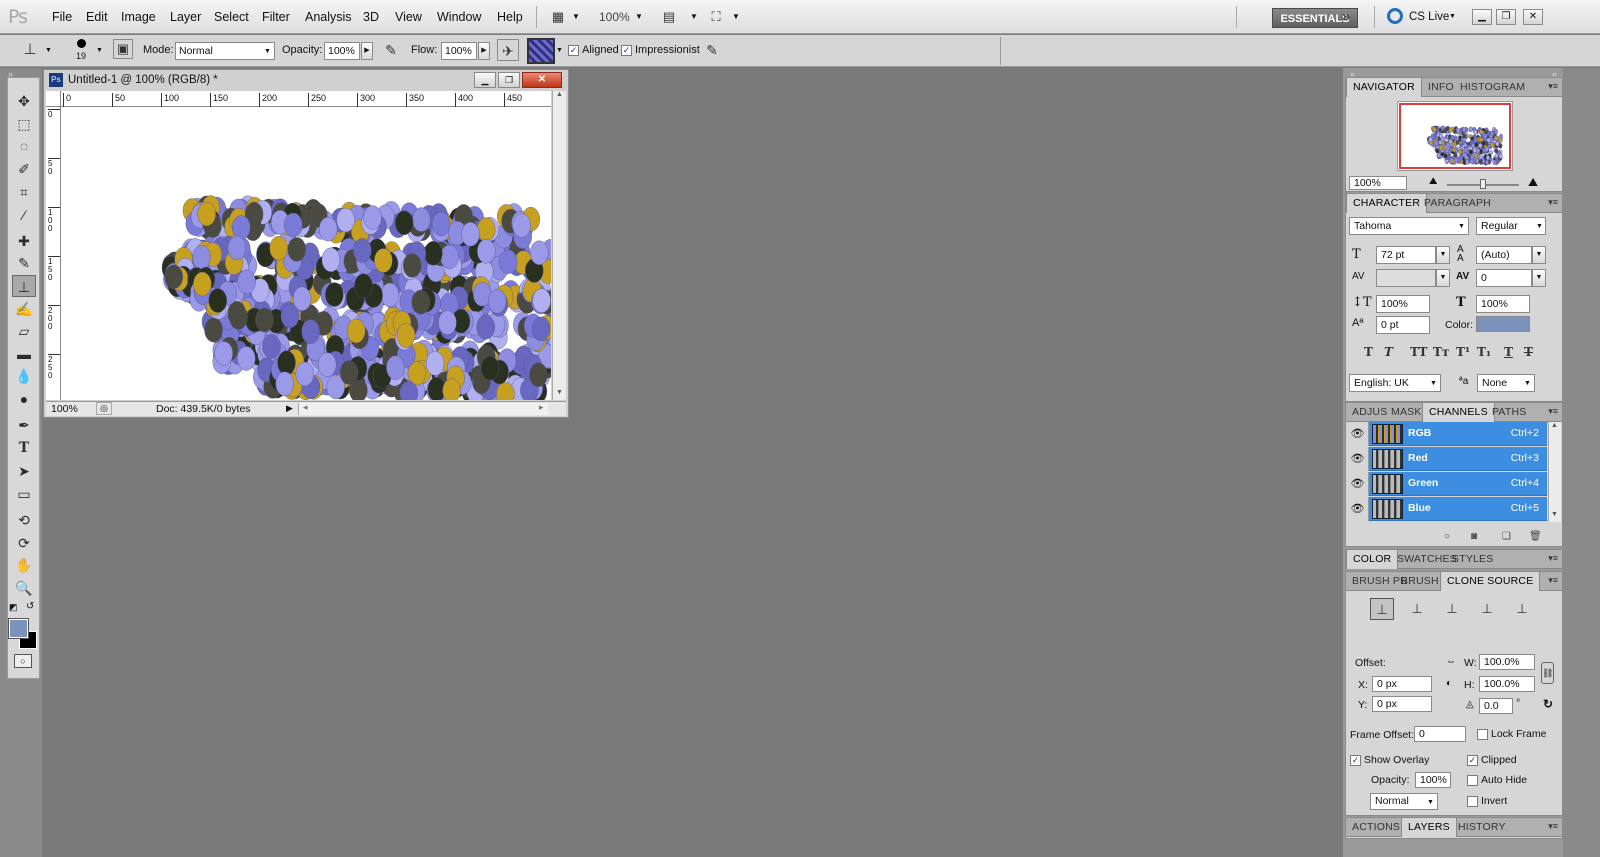 The width and height of the screenshot is (1600, 857). What do you see at coordinates (64, 409) in the screenshot?
I see `status-zoom: 100%` at bounding box center [64, 409].